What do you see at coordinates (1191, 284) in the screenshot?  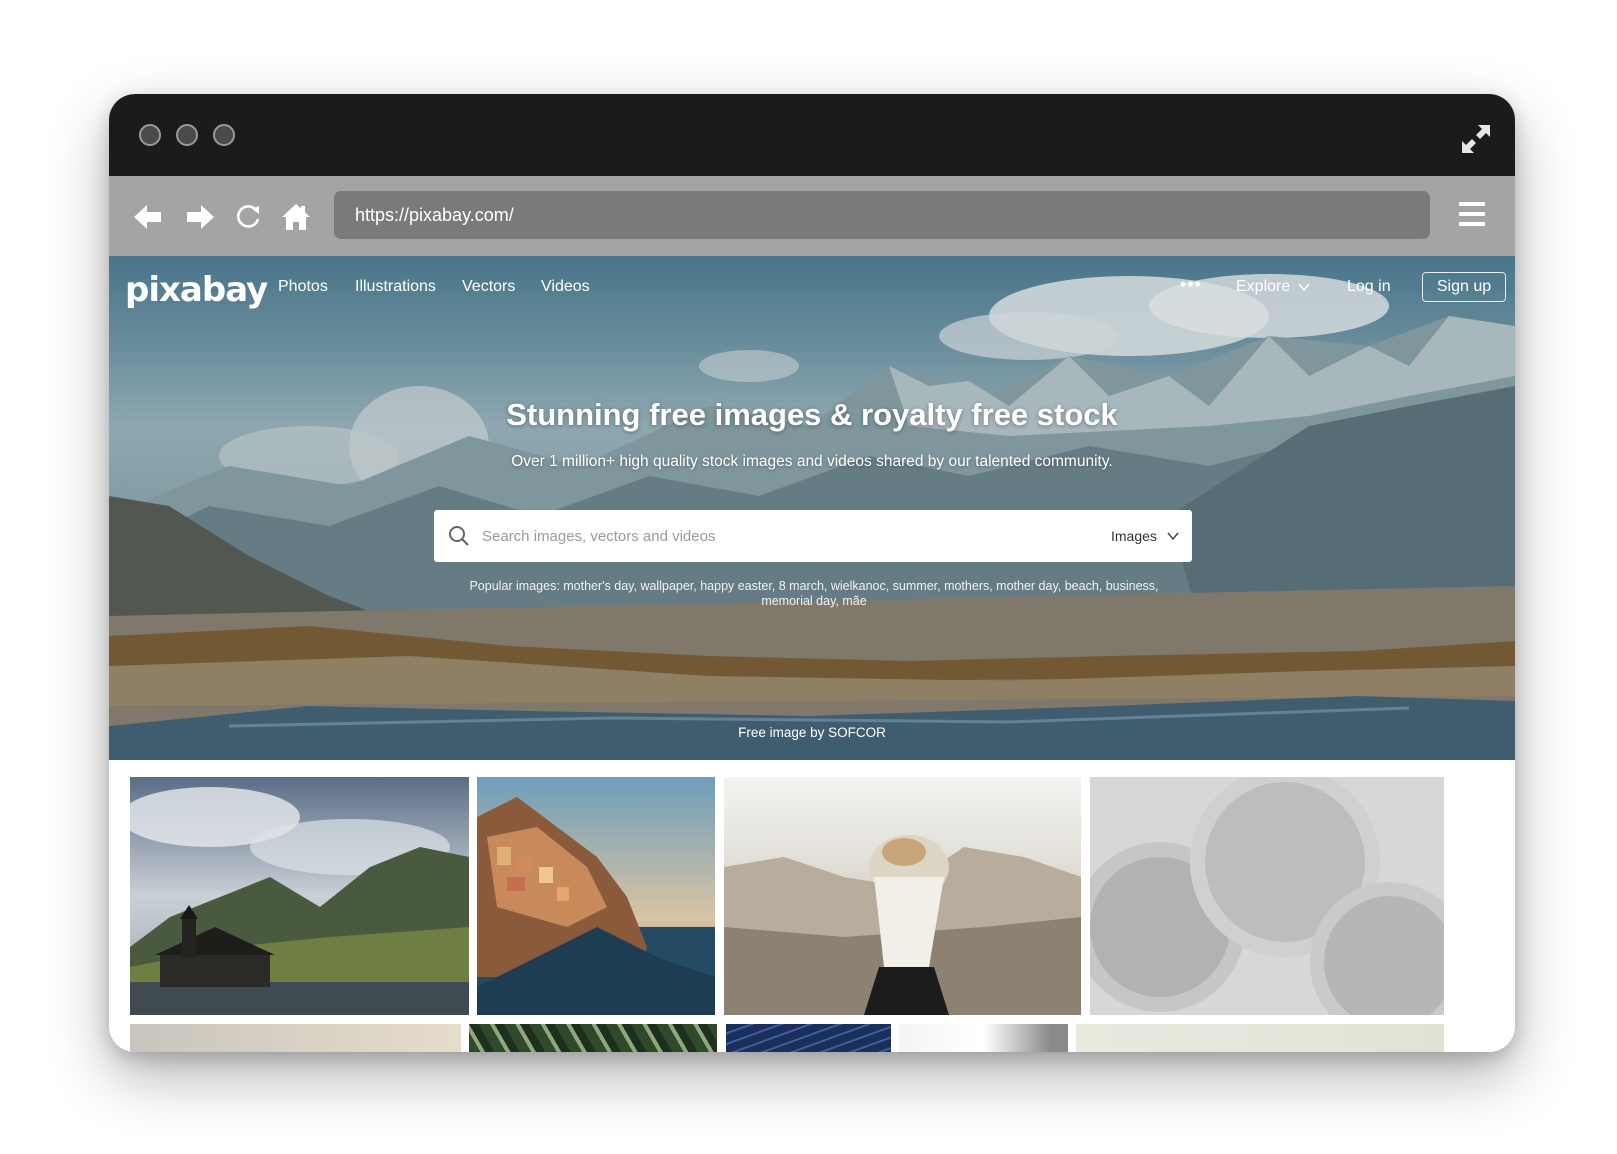 I see `more-menu-icon: •••` at bounding box center [1191, 284].